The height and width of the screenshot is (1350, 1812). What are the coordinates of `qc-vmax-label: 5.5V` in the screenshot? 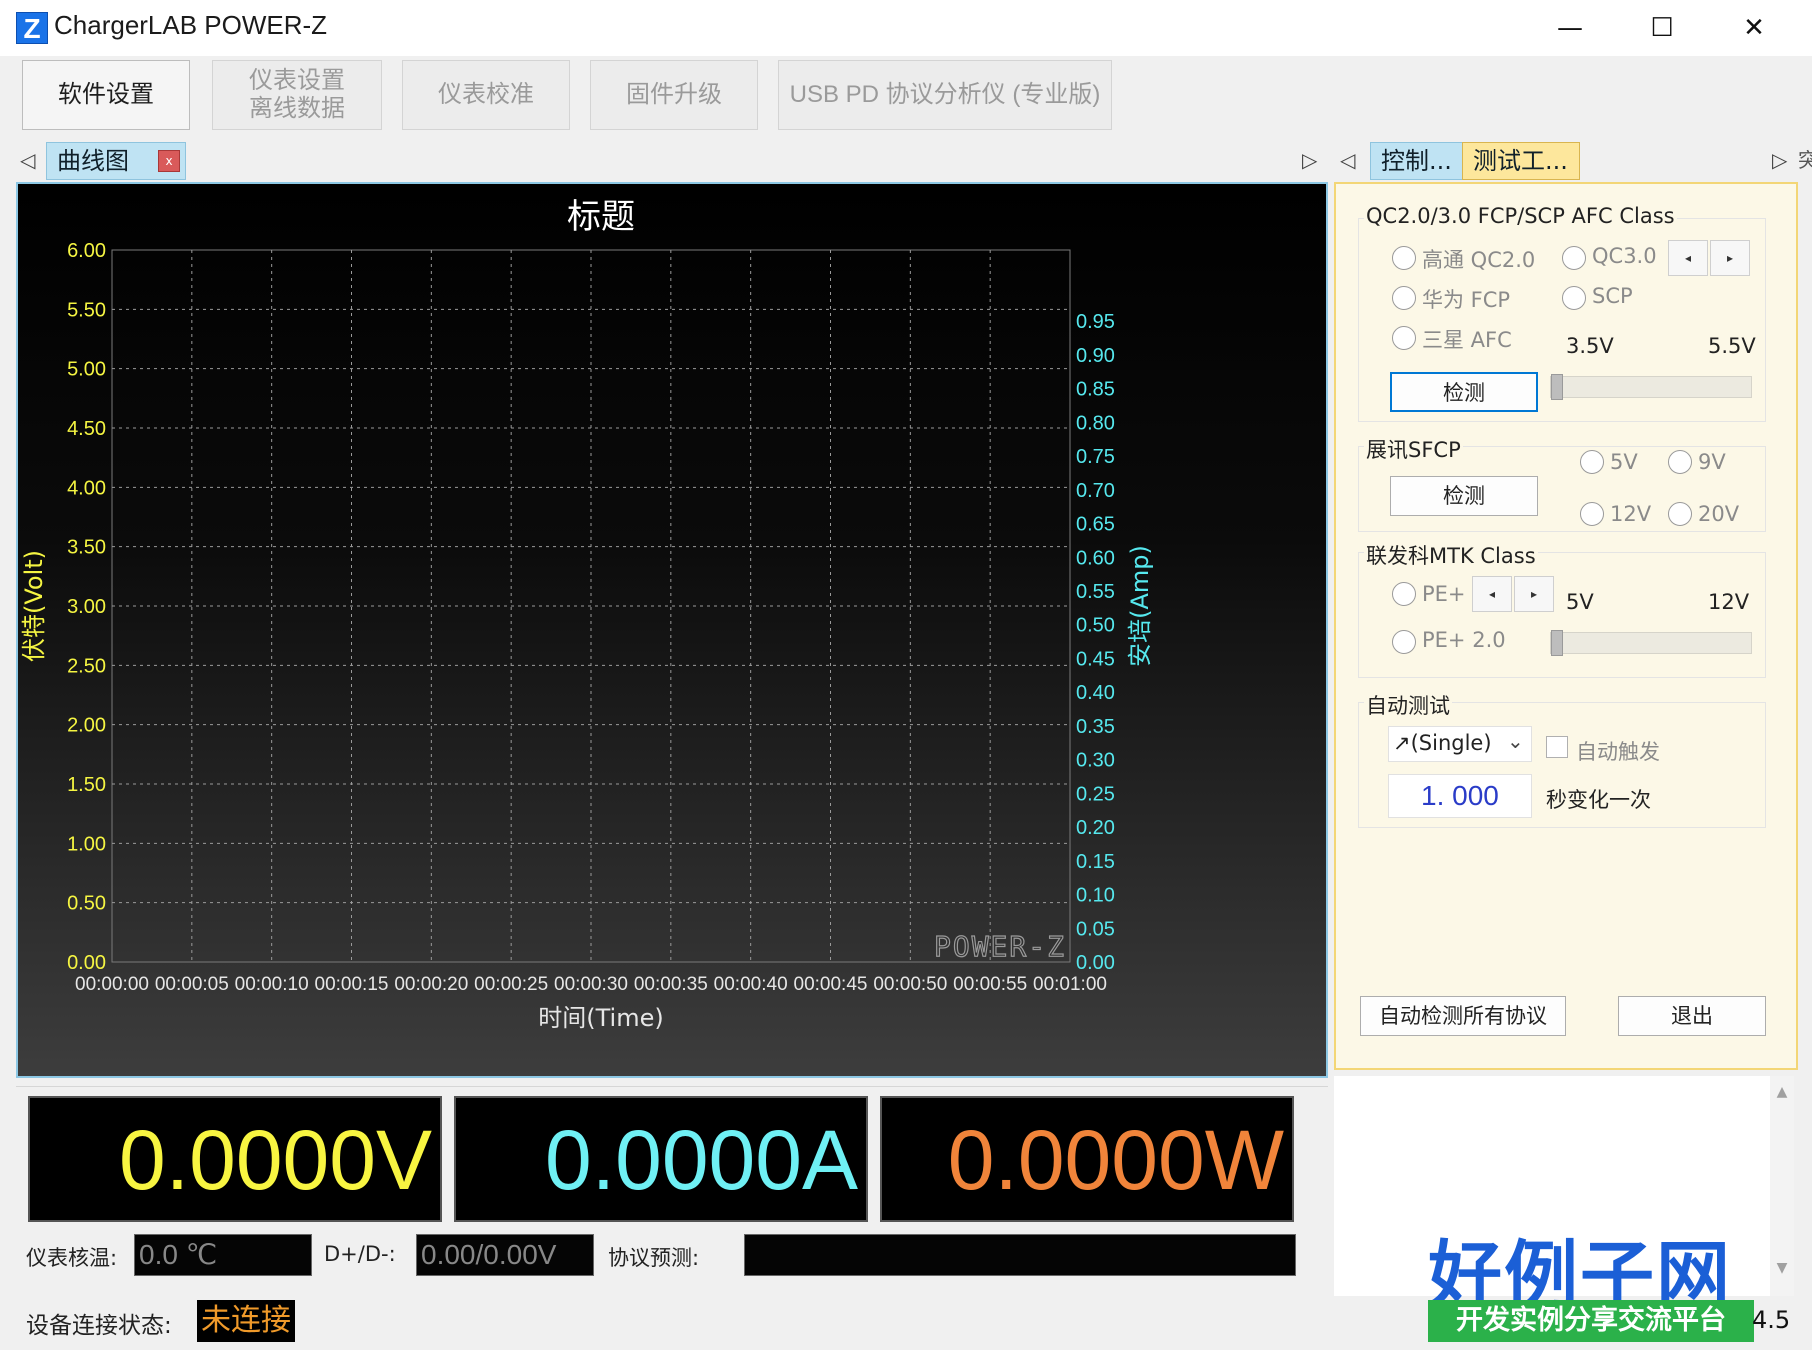 It's located at (1732, 346).